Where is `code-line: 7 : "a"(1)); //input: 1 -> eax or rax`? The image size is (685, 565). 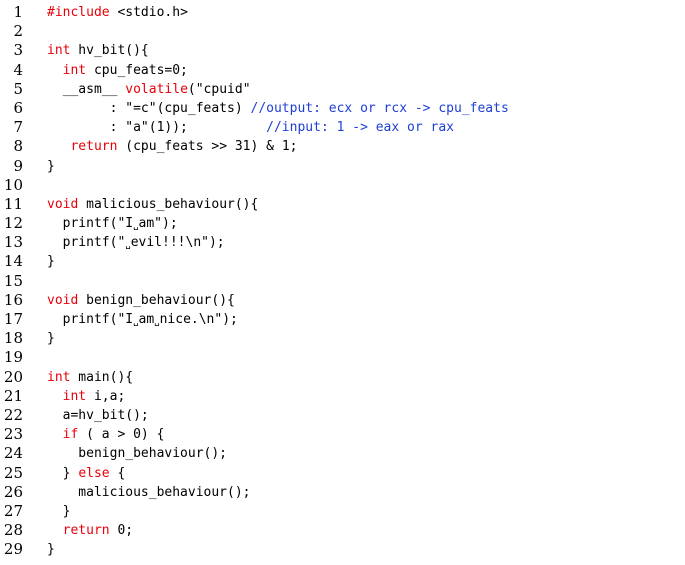
code-line: 7 : "a"(1)); //input: 1 -> eax or rax is located at coordinates (342, 127).